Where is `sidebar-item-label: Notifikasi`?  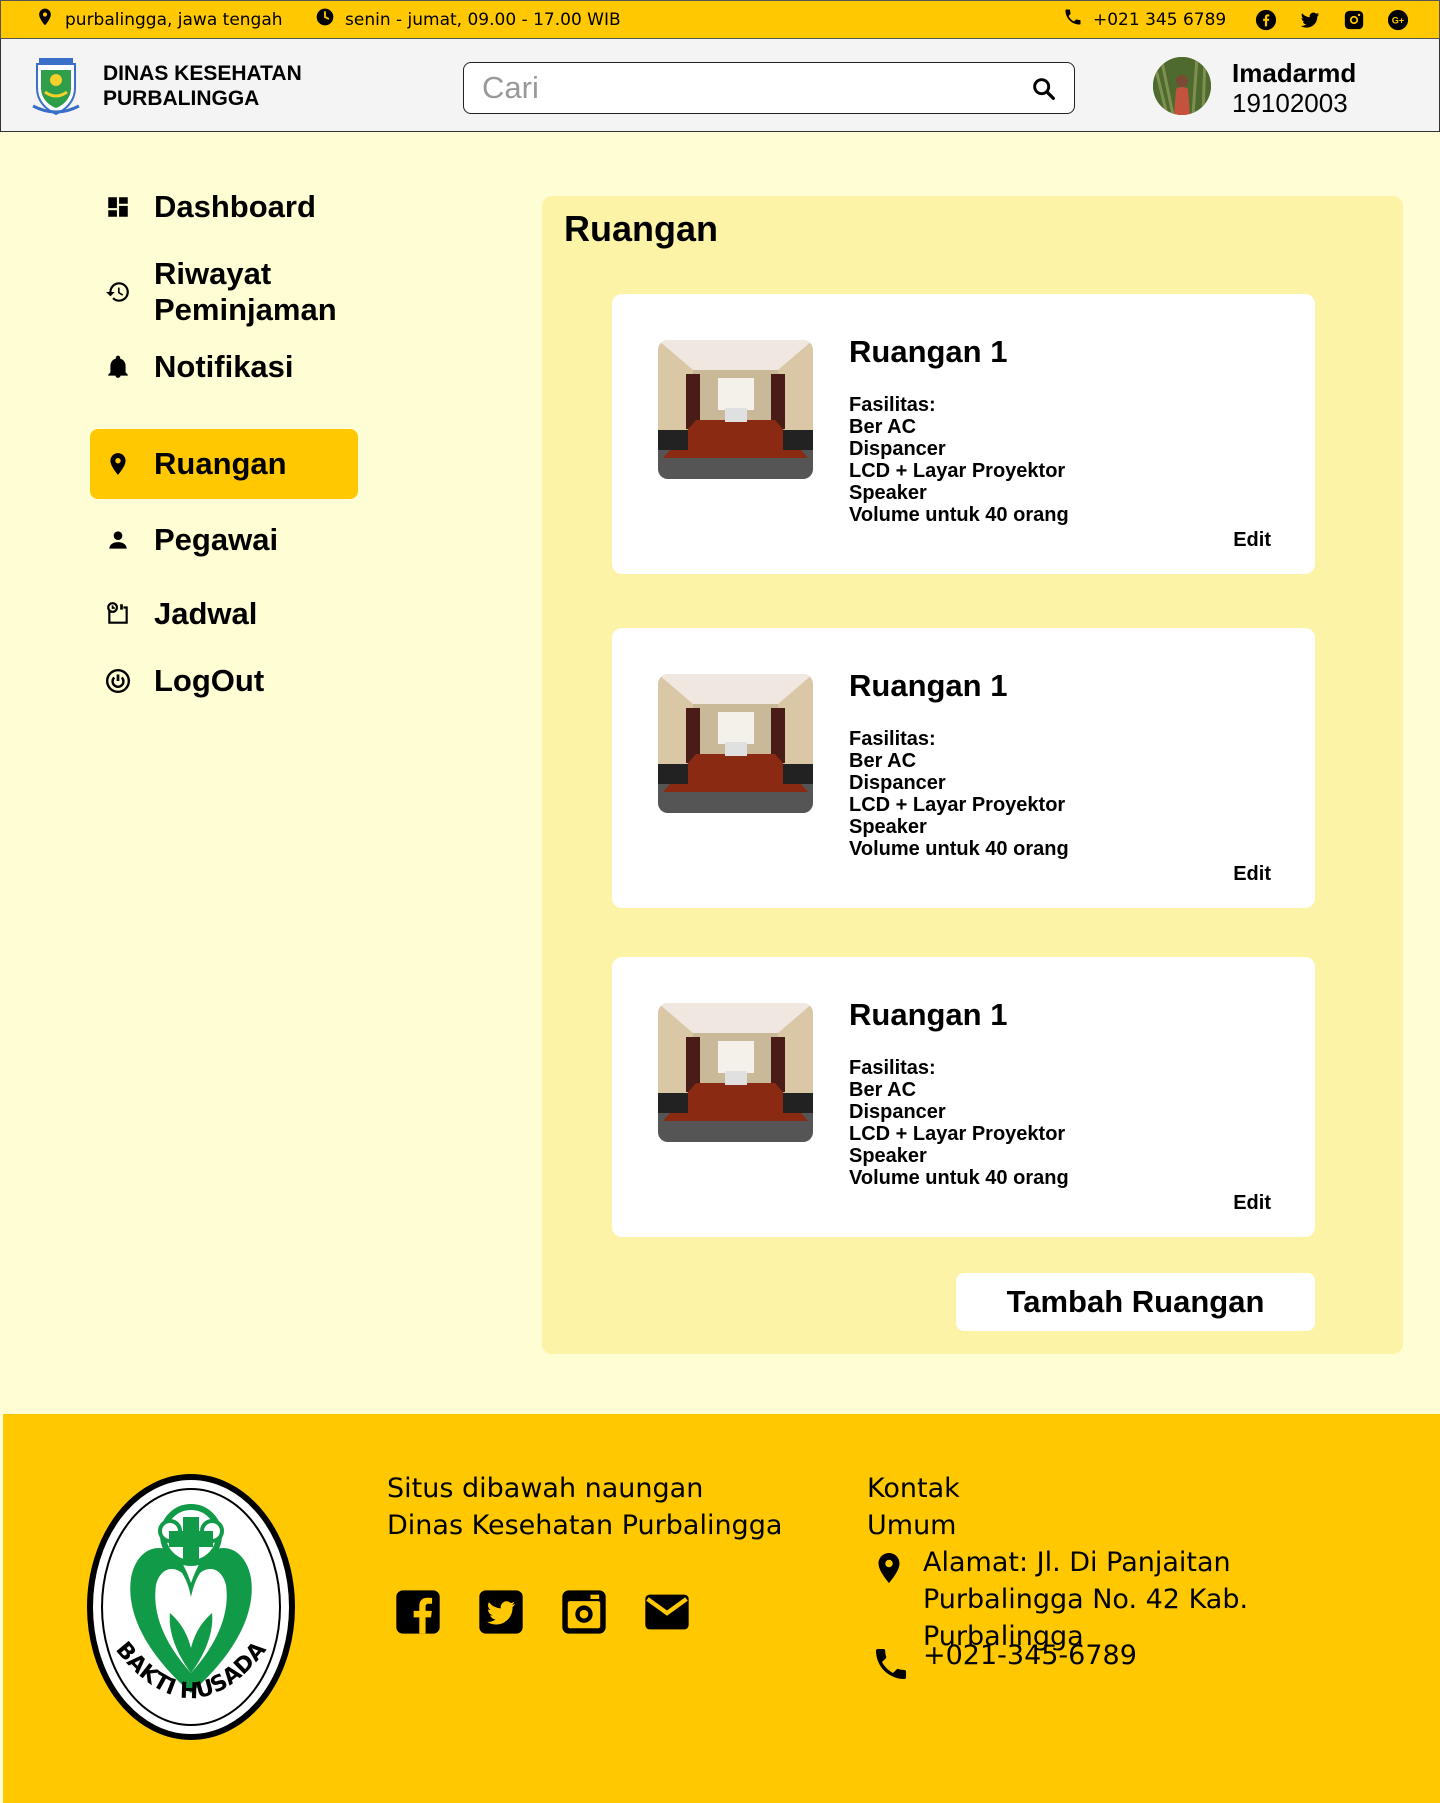
sidebar-item-label: Notifikasi is located at coordinates (224, 366).